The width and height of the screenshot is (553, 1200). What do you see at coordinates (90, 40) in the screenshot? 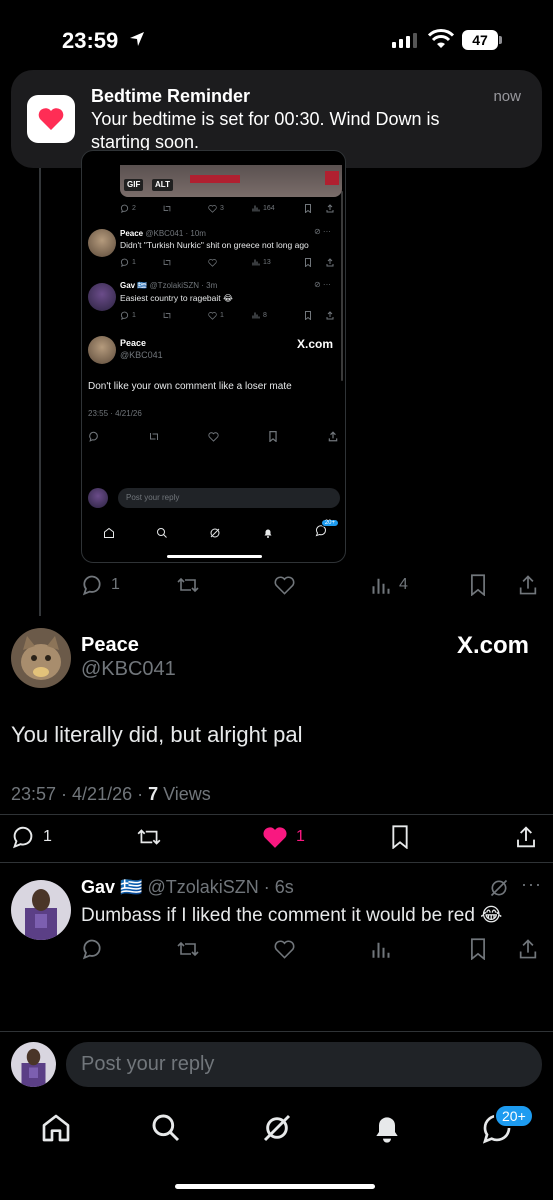
I see `status-time: 23:59` at bounding box center [90, 40].